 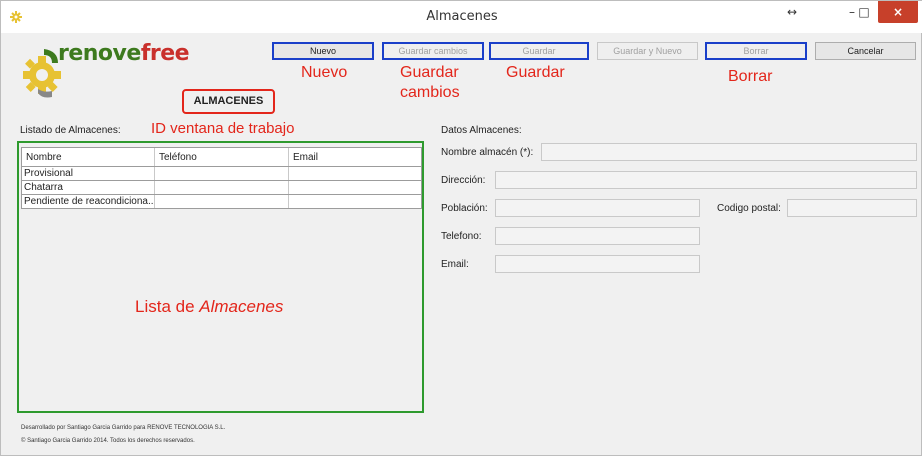 What do you see at coordinates (539, 51) in the screenshot?
I see `guardar-button: Guardar` at bounding box center [539, 51].